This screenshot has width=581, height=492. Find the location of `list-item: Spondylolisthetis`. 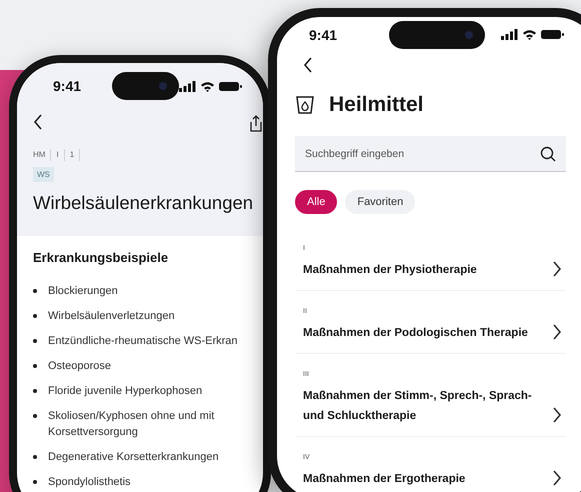

list-item: Spondylolisthetis is located at coordinates (90, 482).